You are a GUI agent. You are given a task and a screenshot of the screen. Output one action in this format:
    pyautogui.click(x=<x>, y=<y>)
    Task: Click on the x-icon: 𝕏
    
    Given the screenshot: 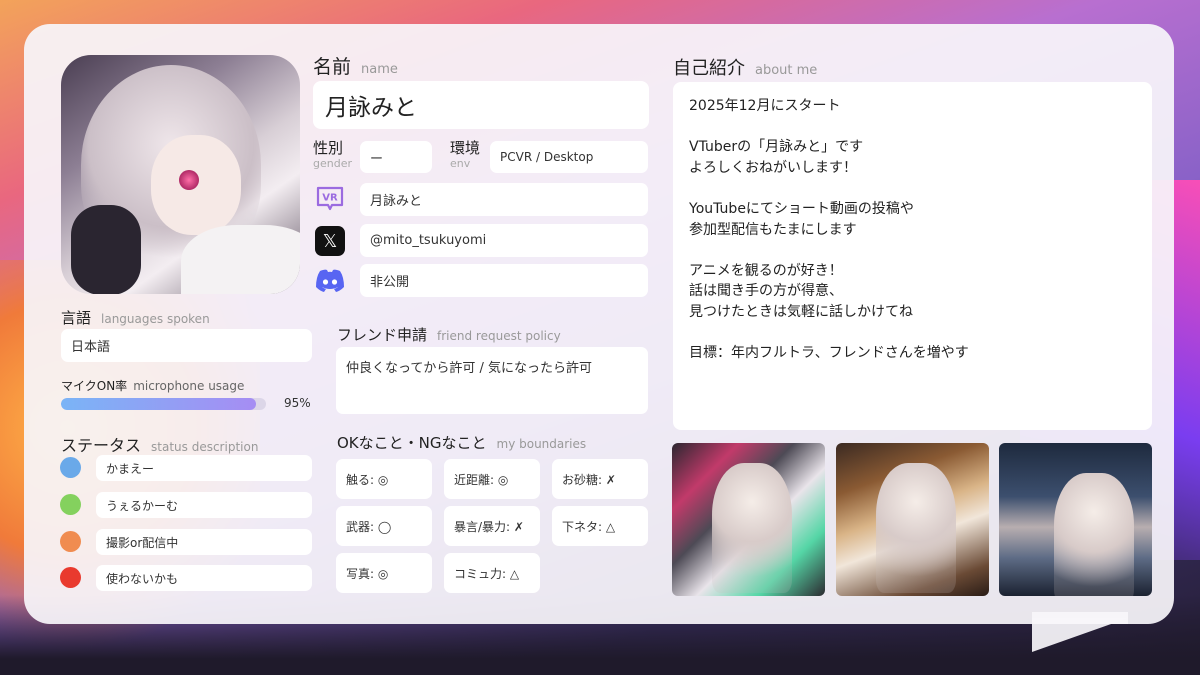 What is the action you would take?
    pyautogui.click(x=330, y=241)
    